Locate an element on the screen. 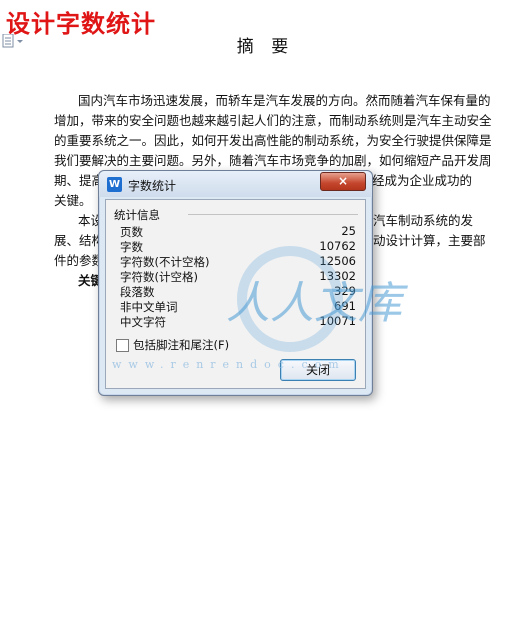  paragraph-line: 动设计计算，主要部 is located at coordinates (429, 240).